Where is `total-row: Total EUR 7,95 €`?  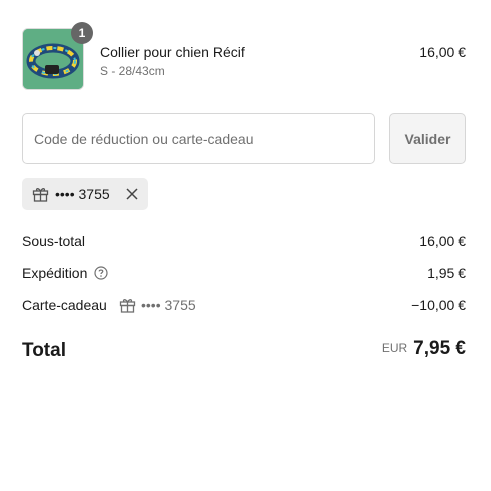 total-row: Total EUR 7,95 € is located at coordinates (244, 351).